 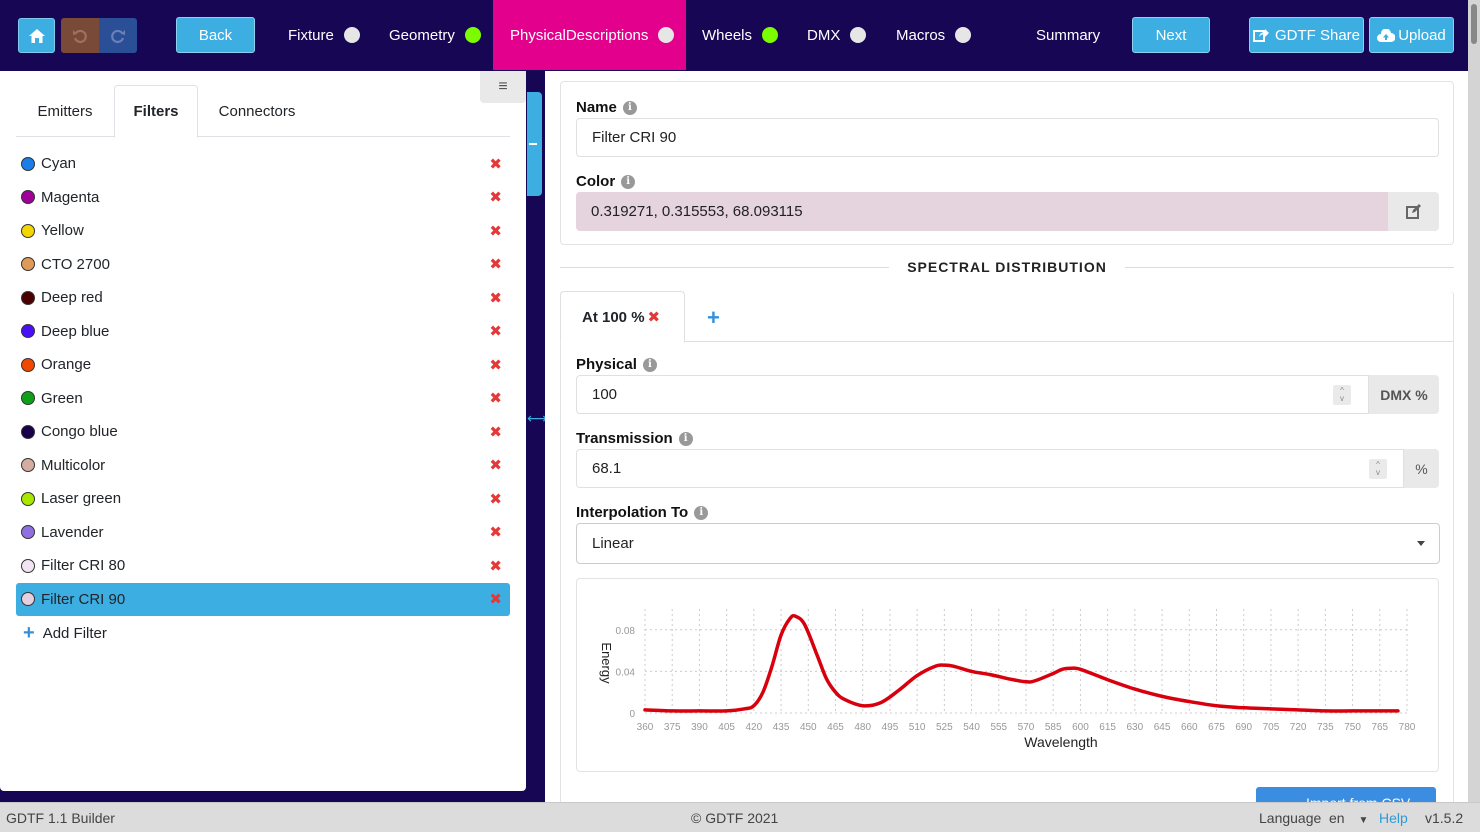 What do you see at coordinates (263, 164) in the screenshot?
I see `filter-item: Cyan ✖` at bounding box center [263, 164].